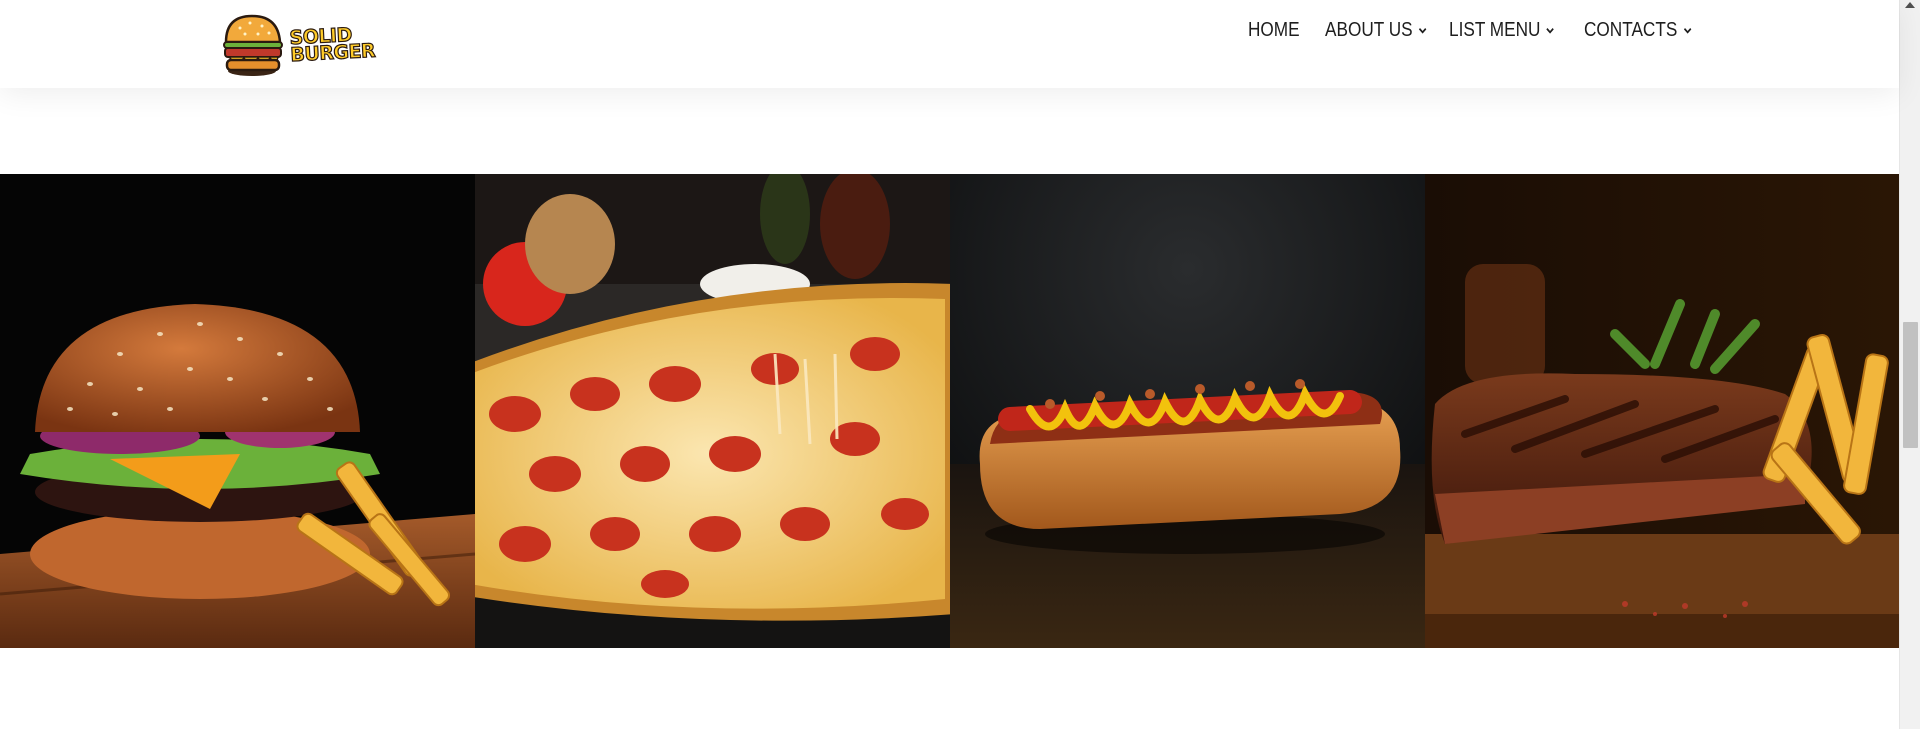 This screenshot has width=1920, height=729. I want to click on scrollbar-thumb, so click(1910, 385).